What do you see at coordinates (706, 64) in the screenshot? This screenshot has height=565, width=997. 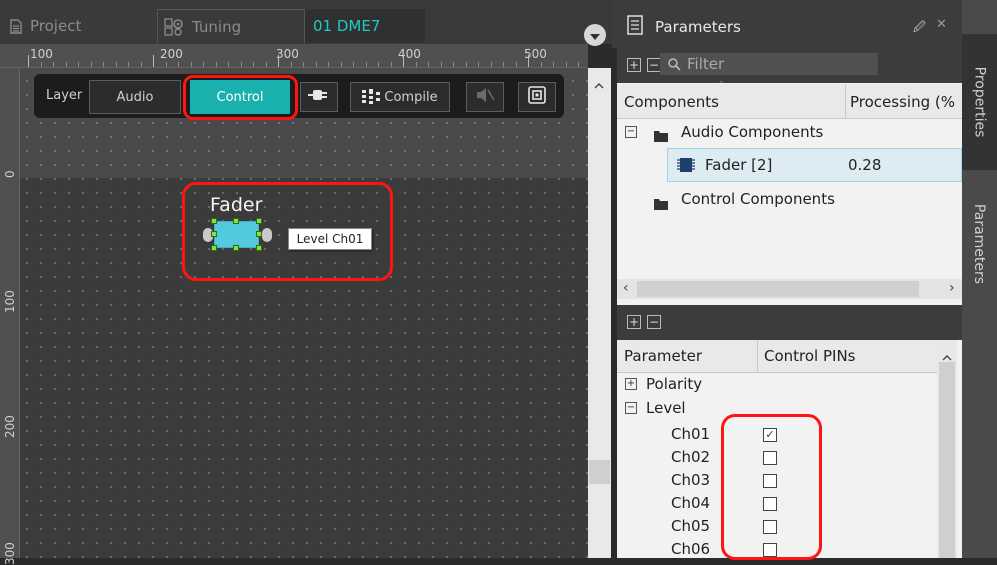 I see `filter-placeholder: Filter` at bounding box center [706, 64].